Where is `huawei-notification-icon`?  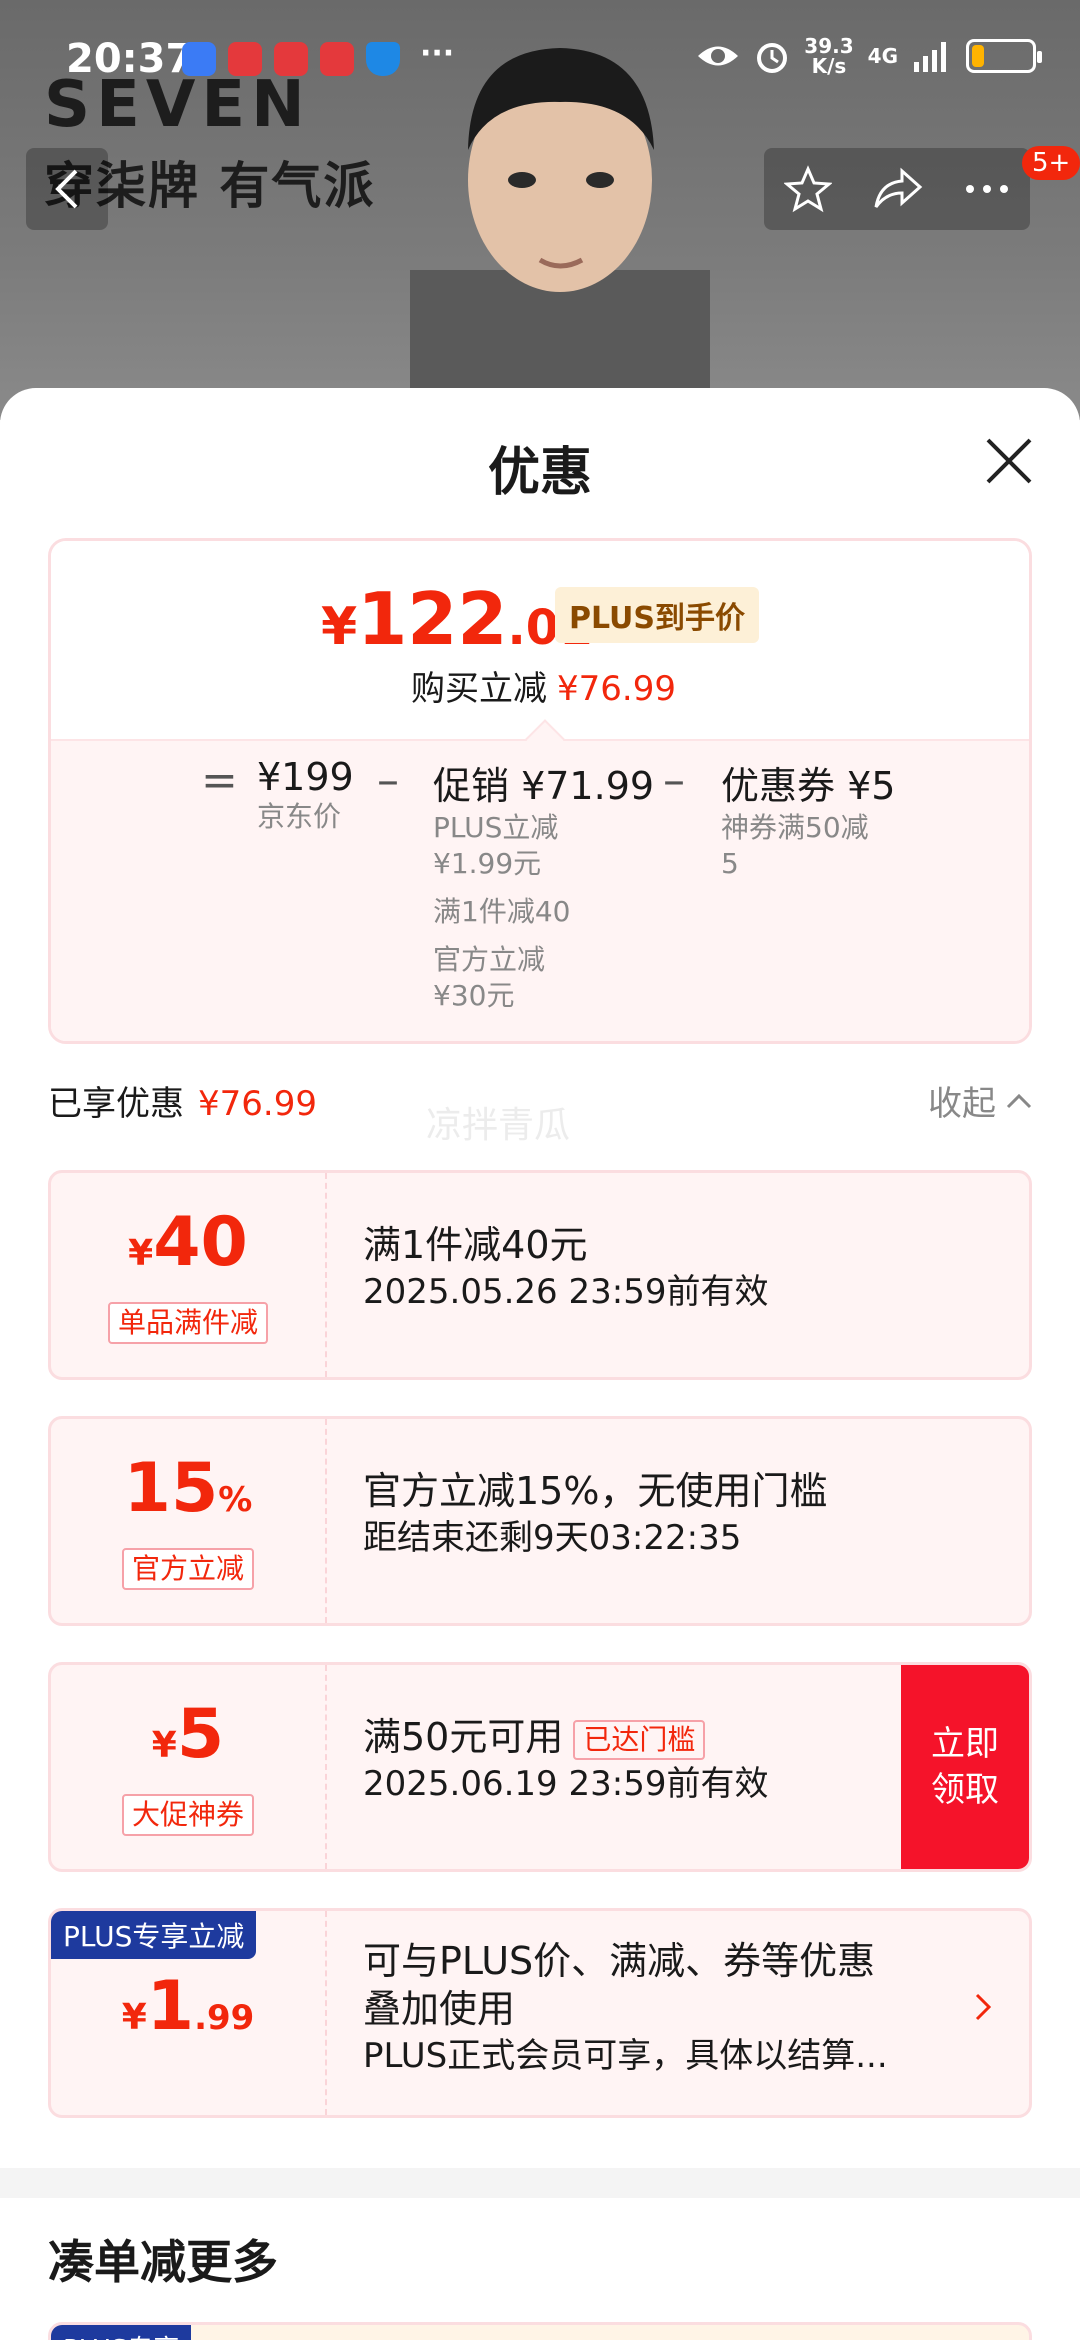
huawei-notification-icon is located at coordinates (245, 59).